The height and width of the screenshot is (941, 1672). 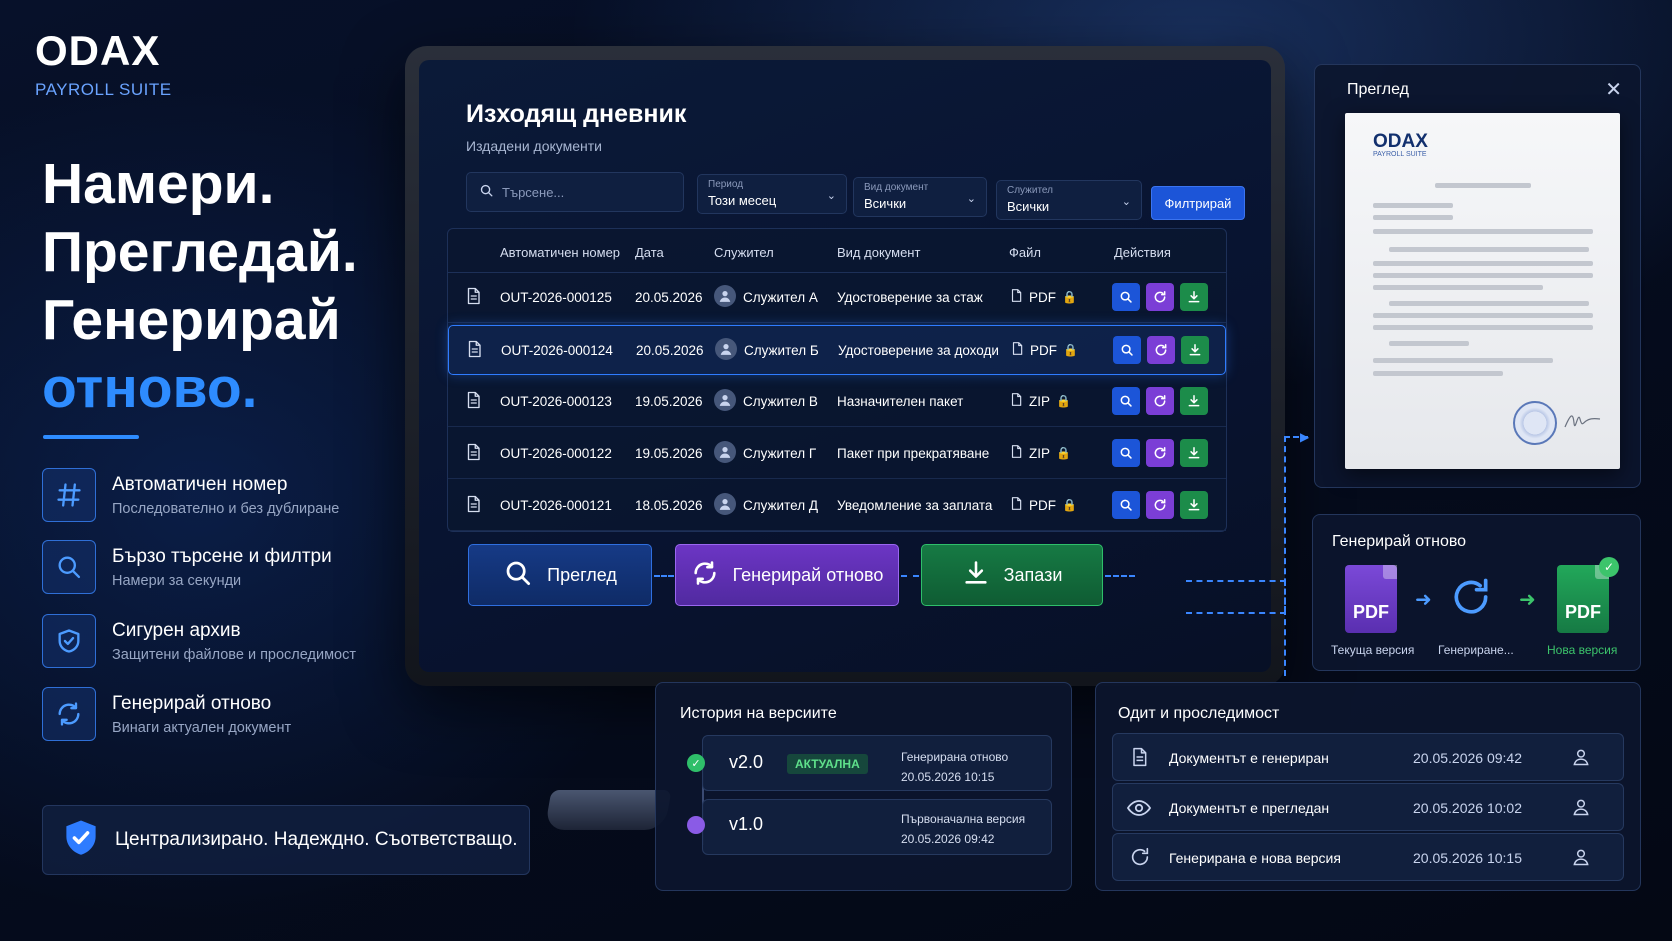 What do you see at coordinates (150, 388) in the screenshot?
I see `hero-line-4: отново.` at bounding box center [150, 388].